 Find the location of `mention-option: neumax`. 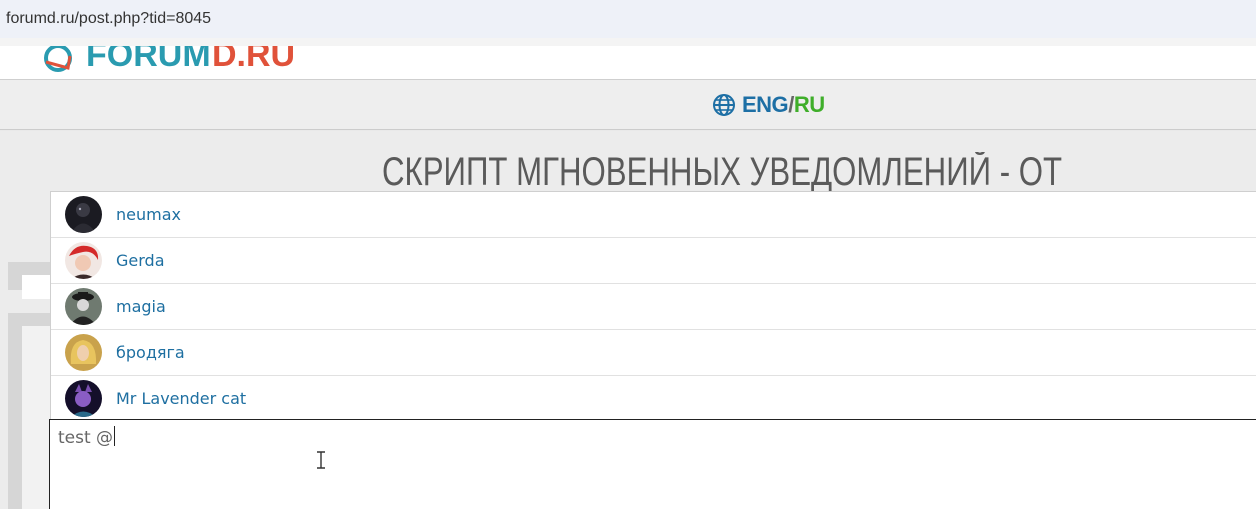

mention-option: neumax is located at coordinates (653, 215).